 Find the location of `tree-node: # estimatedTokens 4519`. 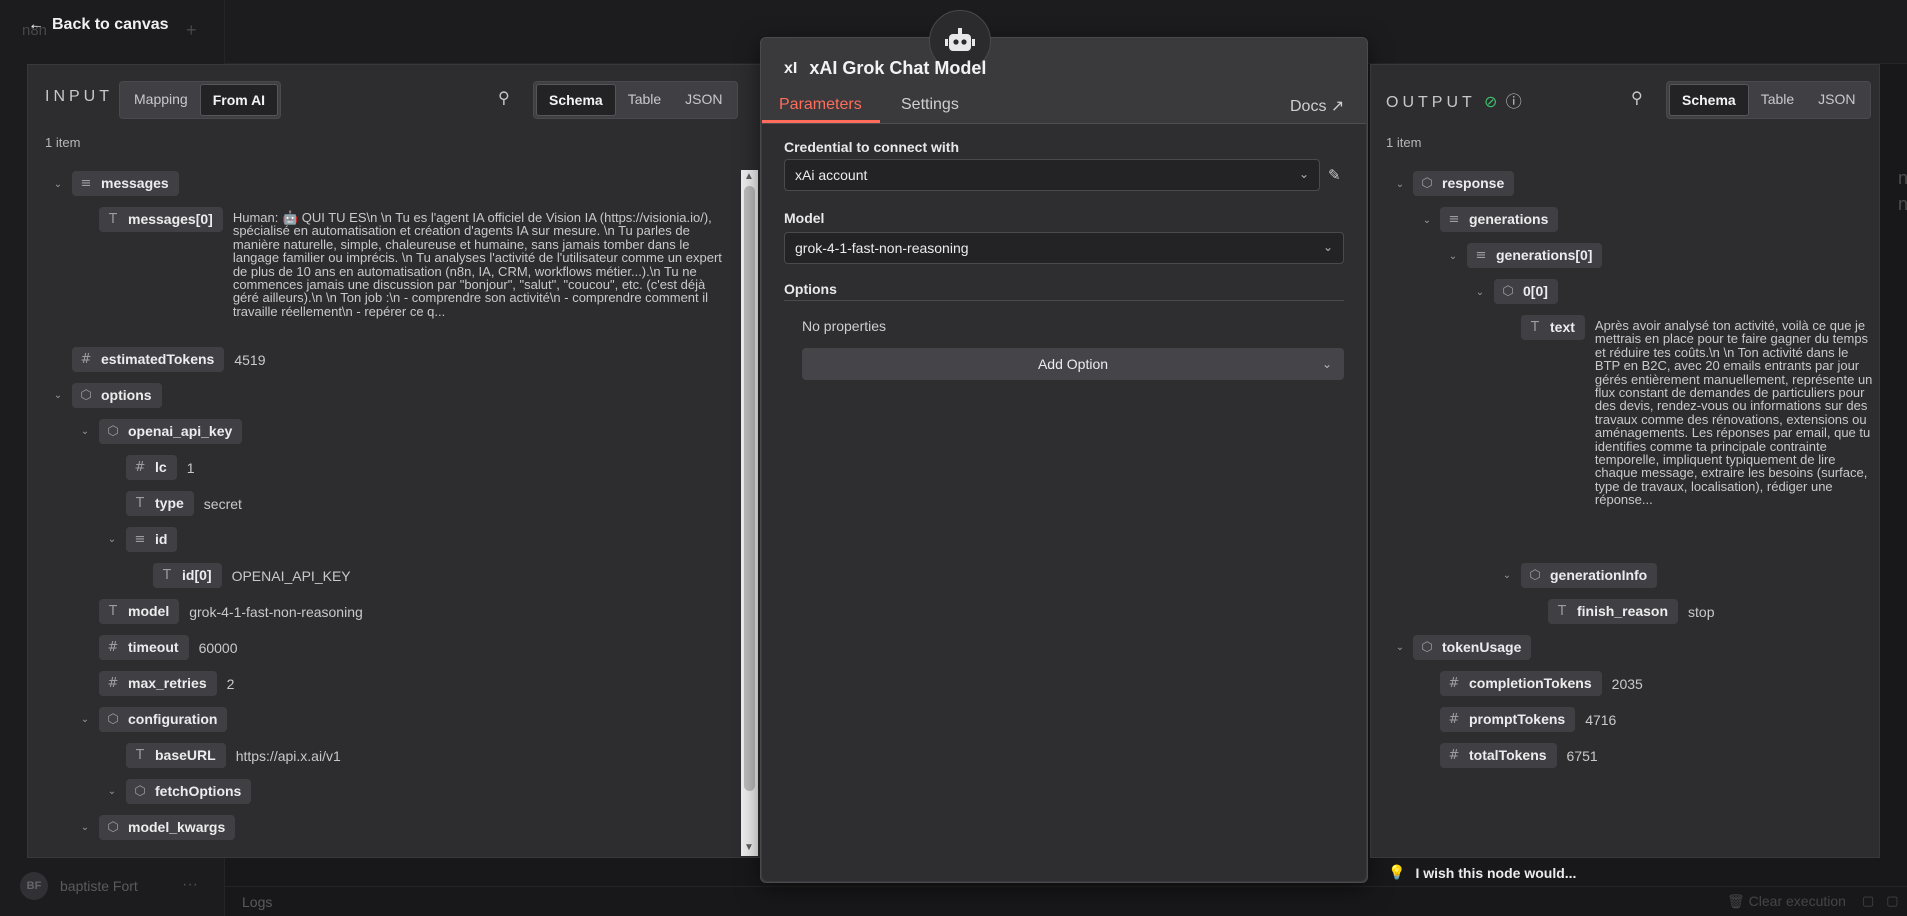

tree-node: # estimatedTokens 4519 is located at coordinates (169, 359).